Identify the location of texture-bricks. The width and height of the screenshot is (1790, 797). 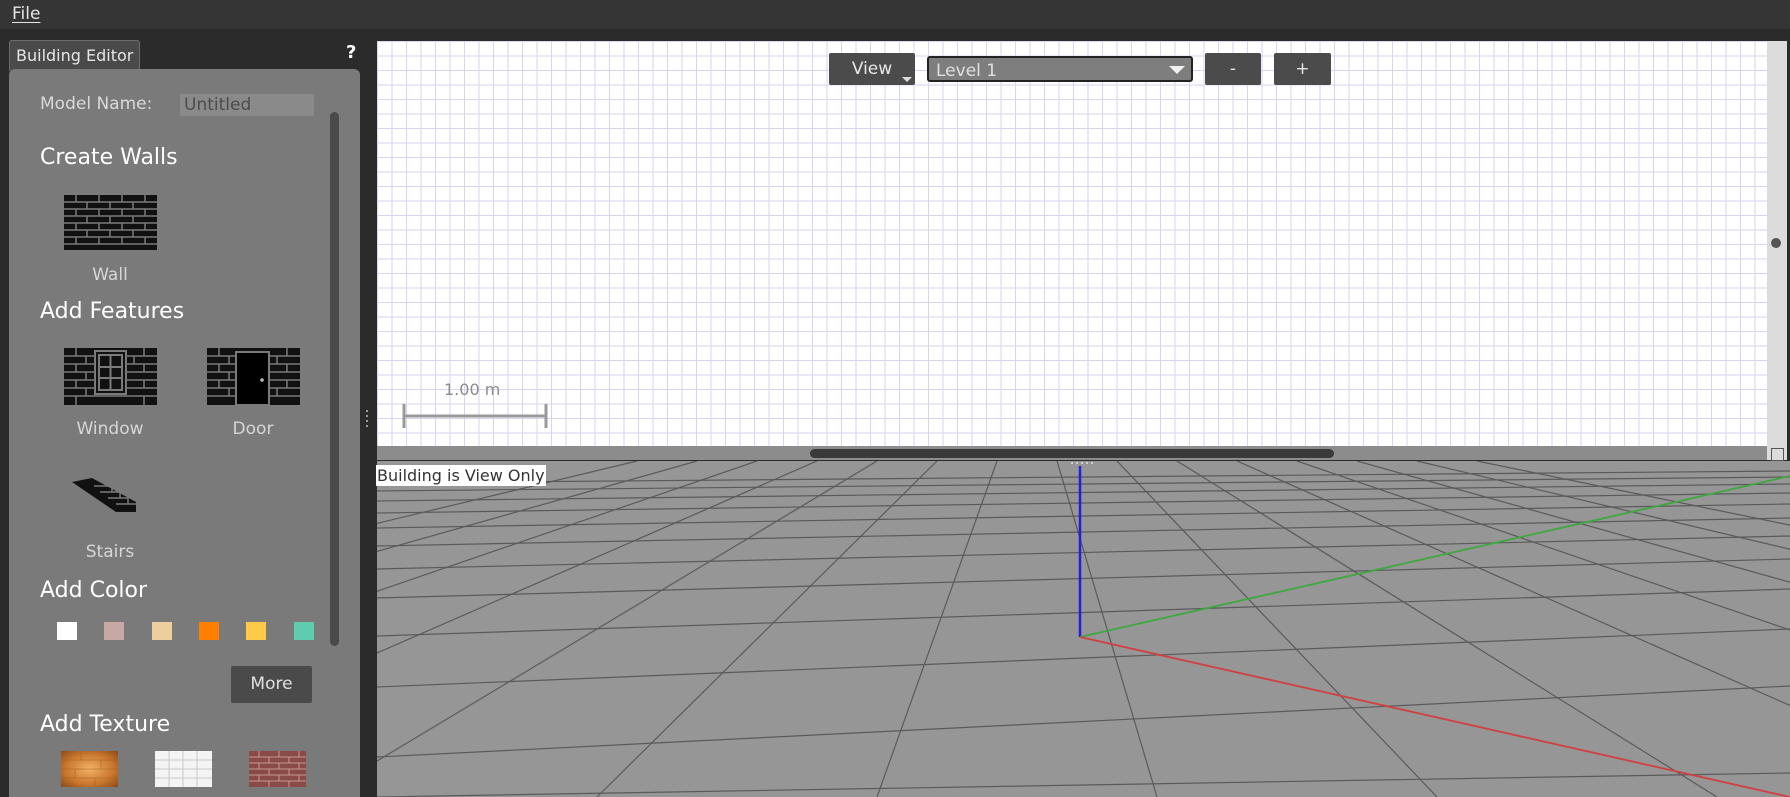
(277, 771).